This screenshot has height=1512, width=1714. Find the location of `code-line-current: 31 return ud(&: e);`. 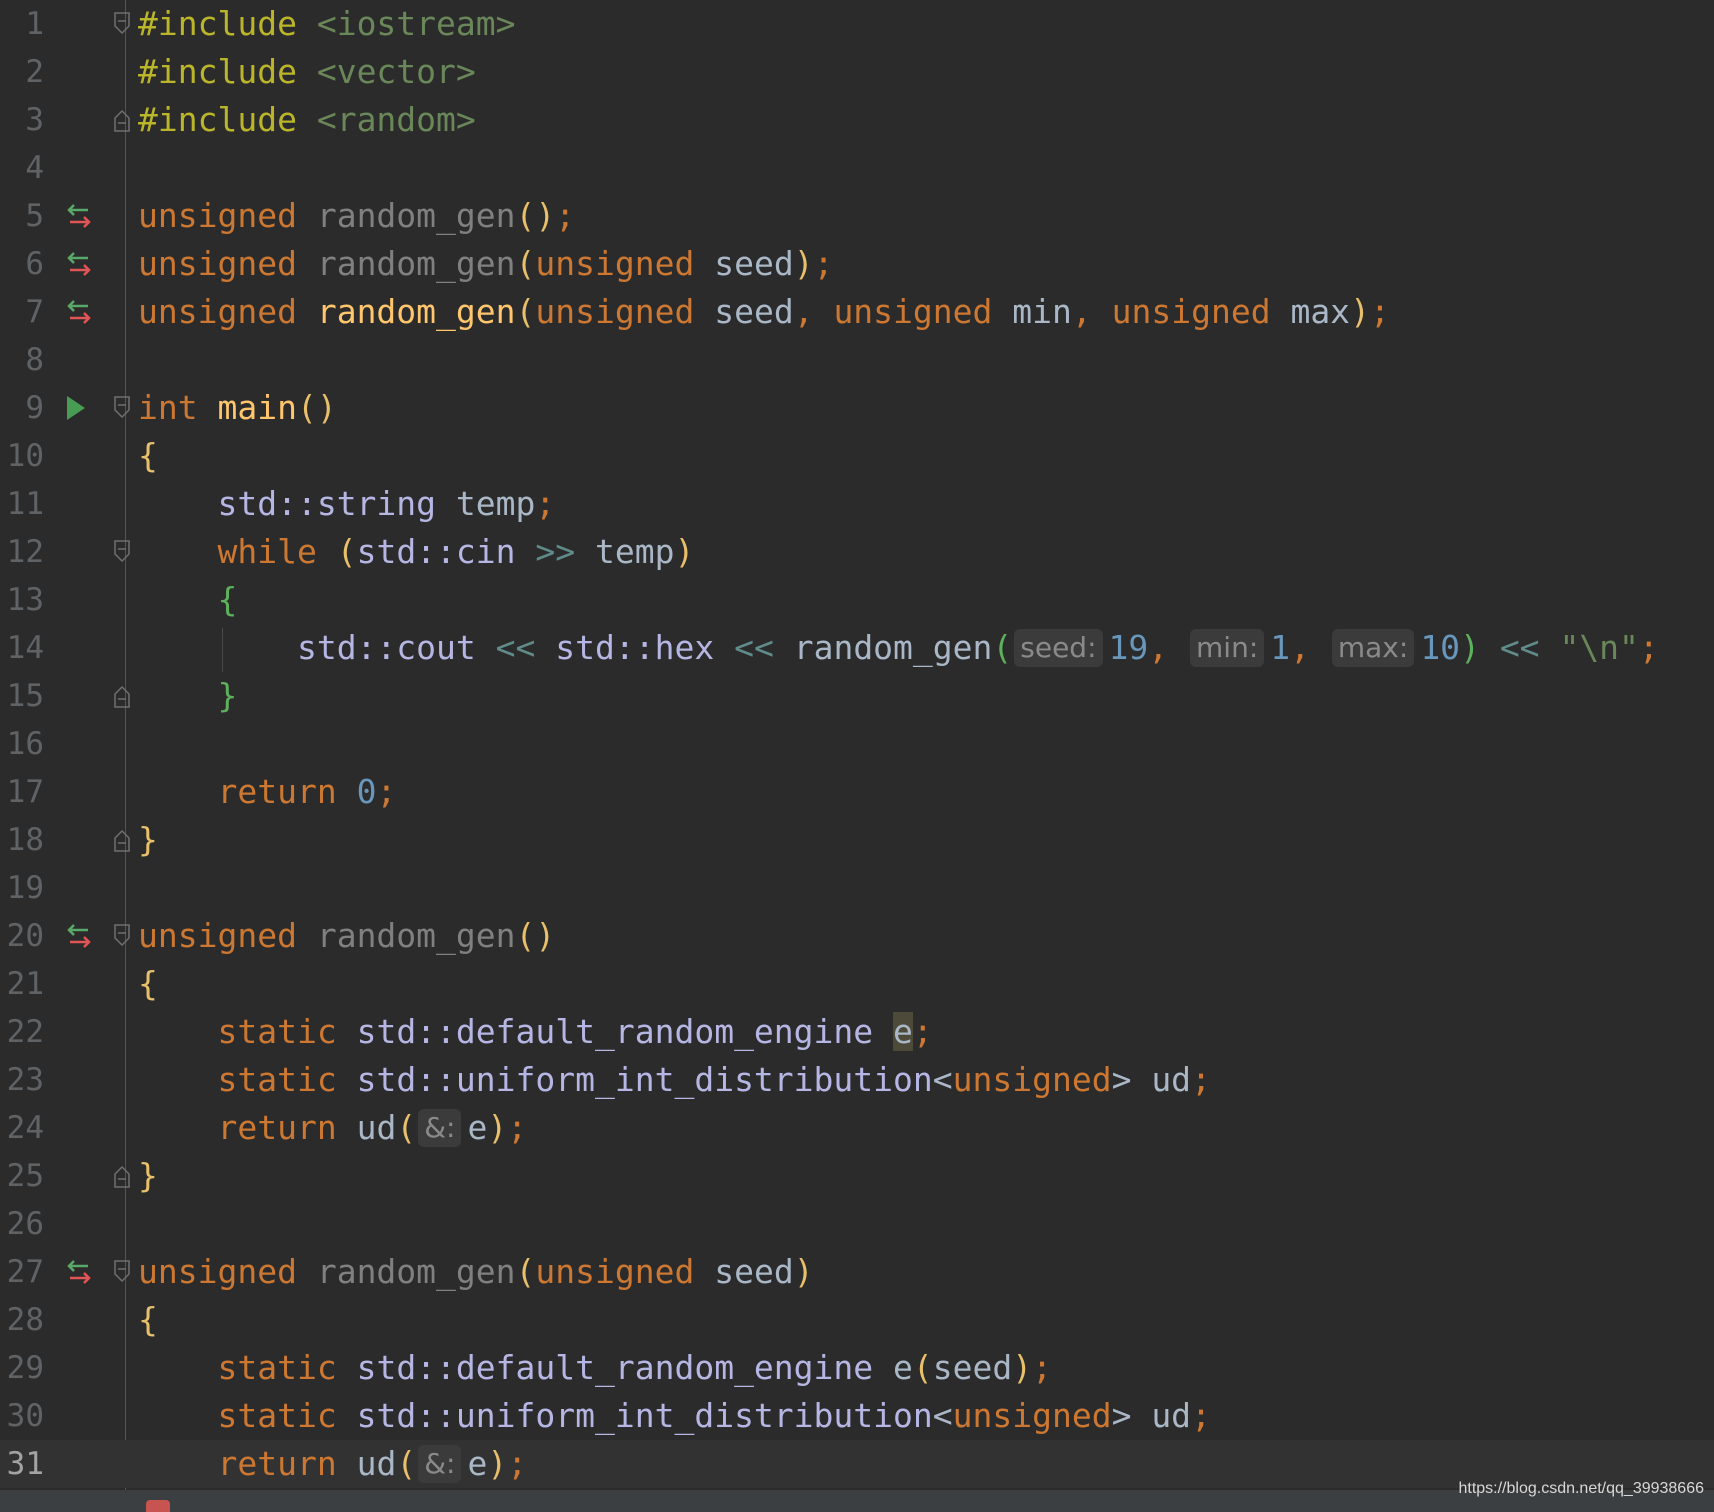

code-line-current: 31 return ud(&: e); is located at coordinates (857, 1464).